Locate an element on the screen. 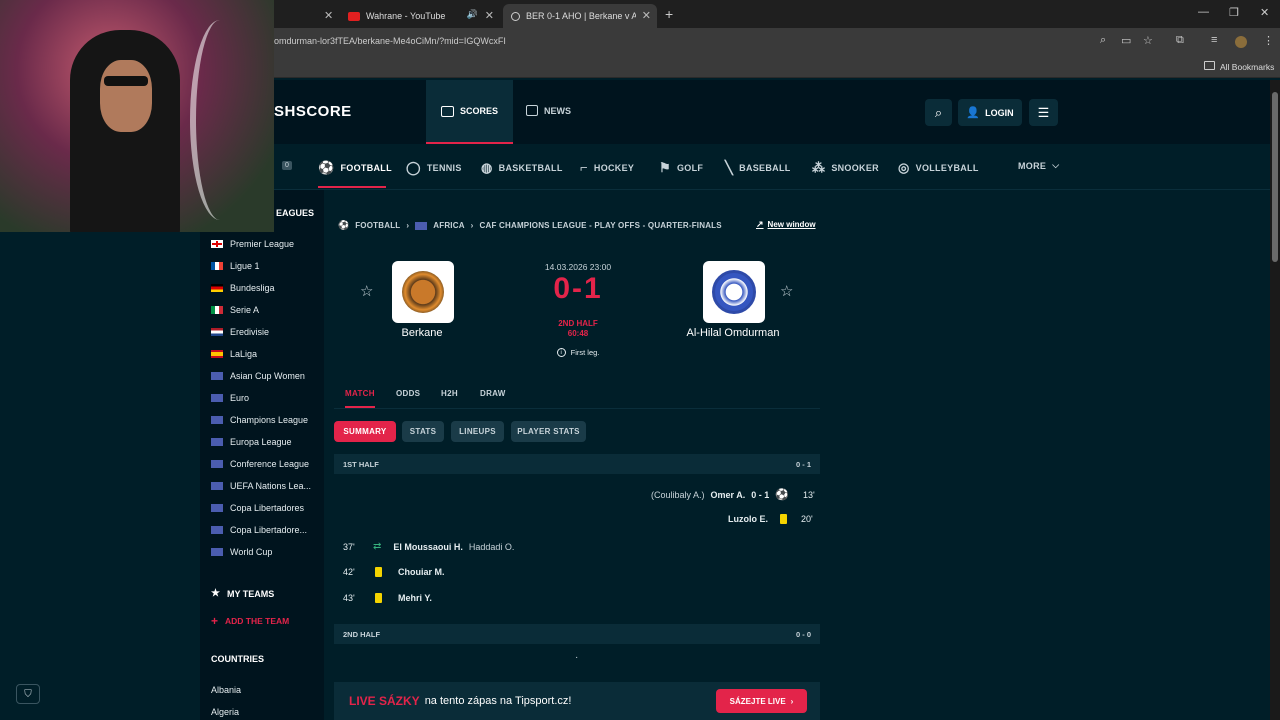 This screenshot has width=1280, height=720. sport-snooker: ⁂ SNOOKER is located at coordinates (845, 168).